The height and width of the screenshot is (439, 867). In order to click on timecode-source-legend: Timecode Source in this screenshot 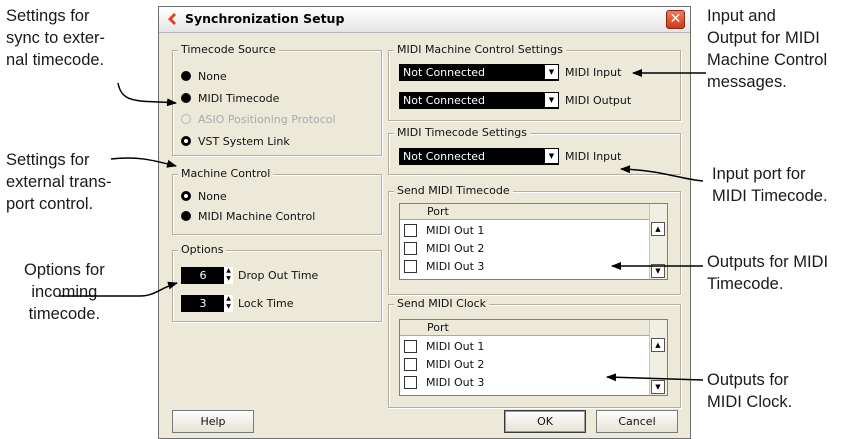, I will do `click(228, 49)`.